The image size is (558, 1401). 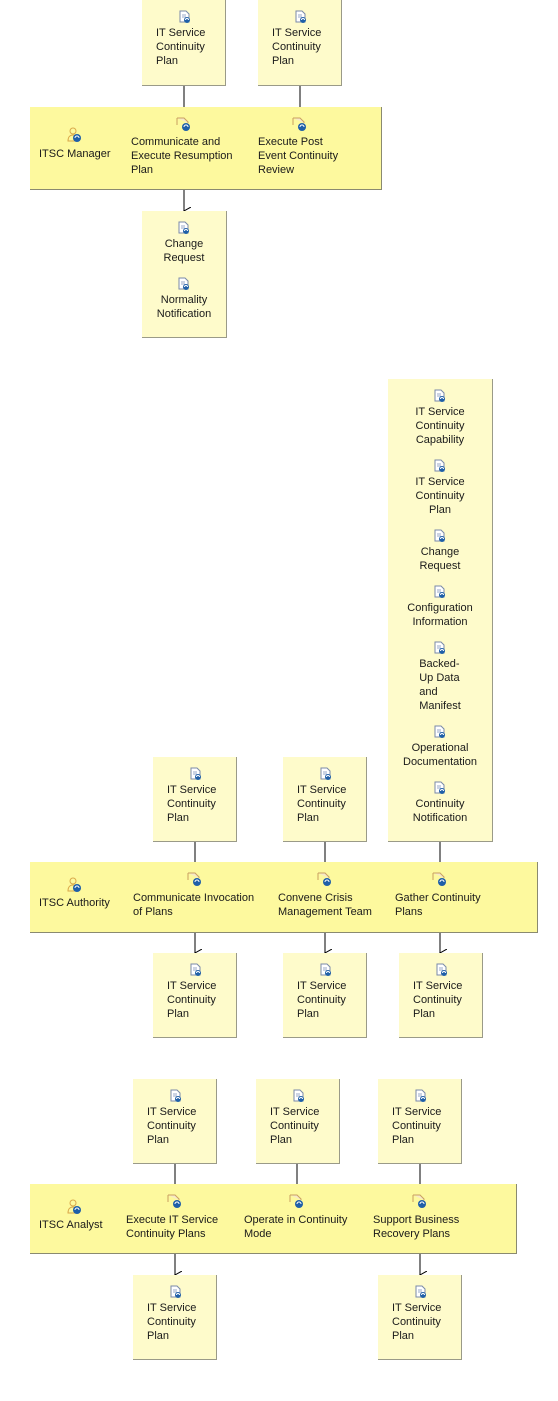 I want to click on artifact-item: Normality Notification, so click(x=184, y=299).